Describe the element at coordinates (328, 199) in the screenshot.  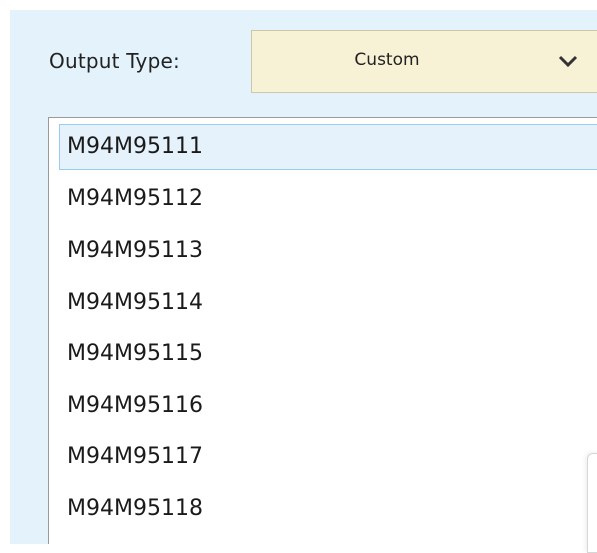
I see `list-item: M94M95112` at that location.